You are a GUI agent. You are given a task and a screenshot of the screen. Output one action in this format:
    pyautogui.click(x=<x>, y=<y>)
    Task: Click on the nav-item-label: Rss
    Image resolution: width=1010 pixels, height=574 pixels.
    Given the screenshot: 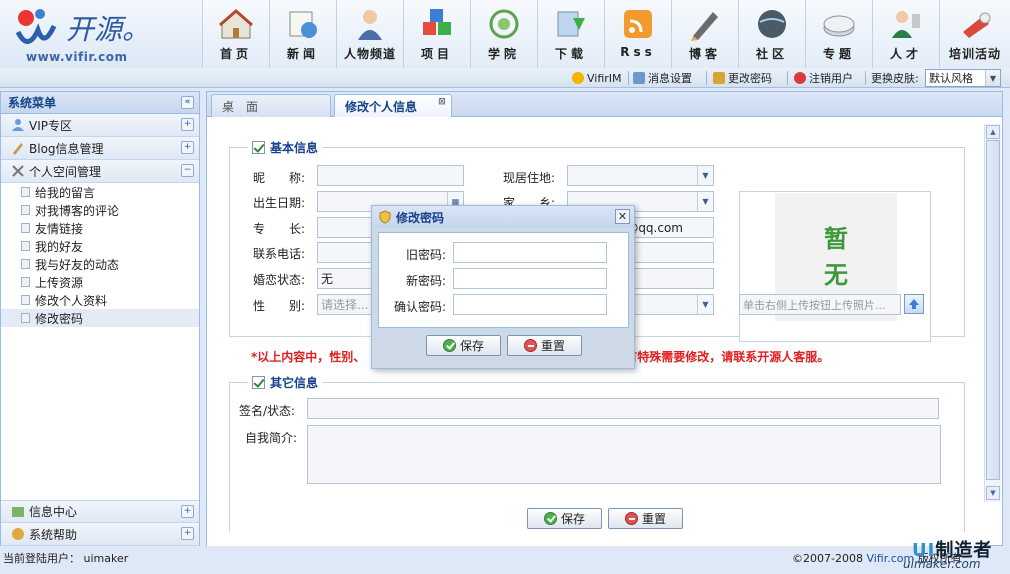 What is the action you would take?
    pyautogui.click(x=638, y=52)
    